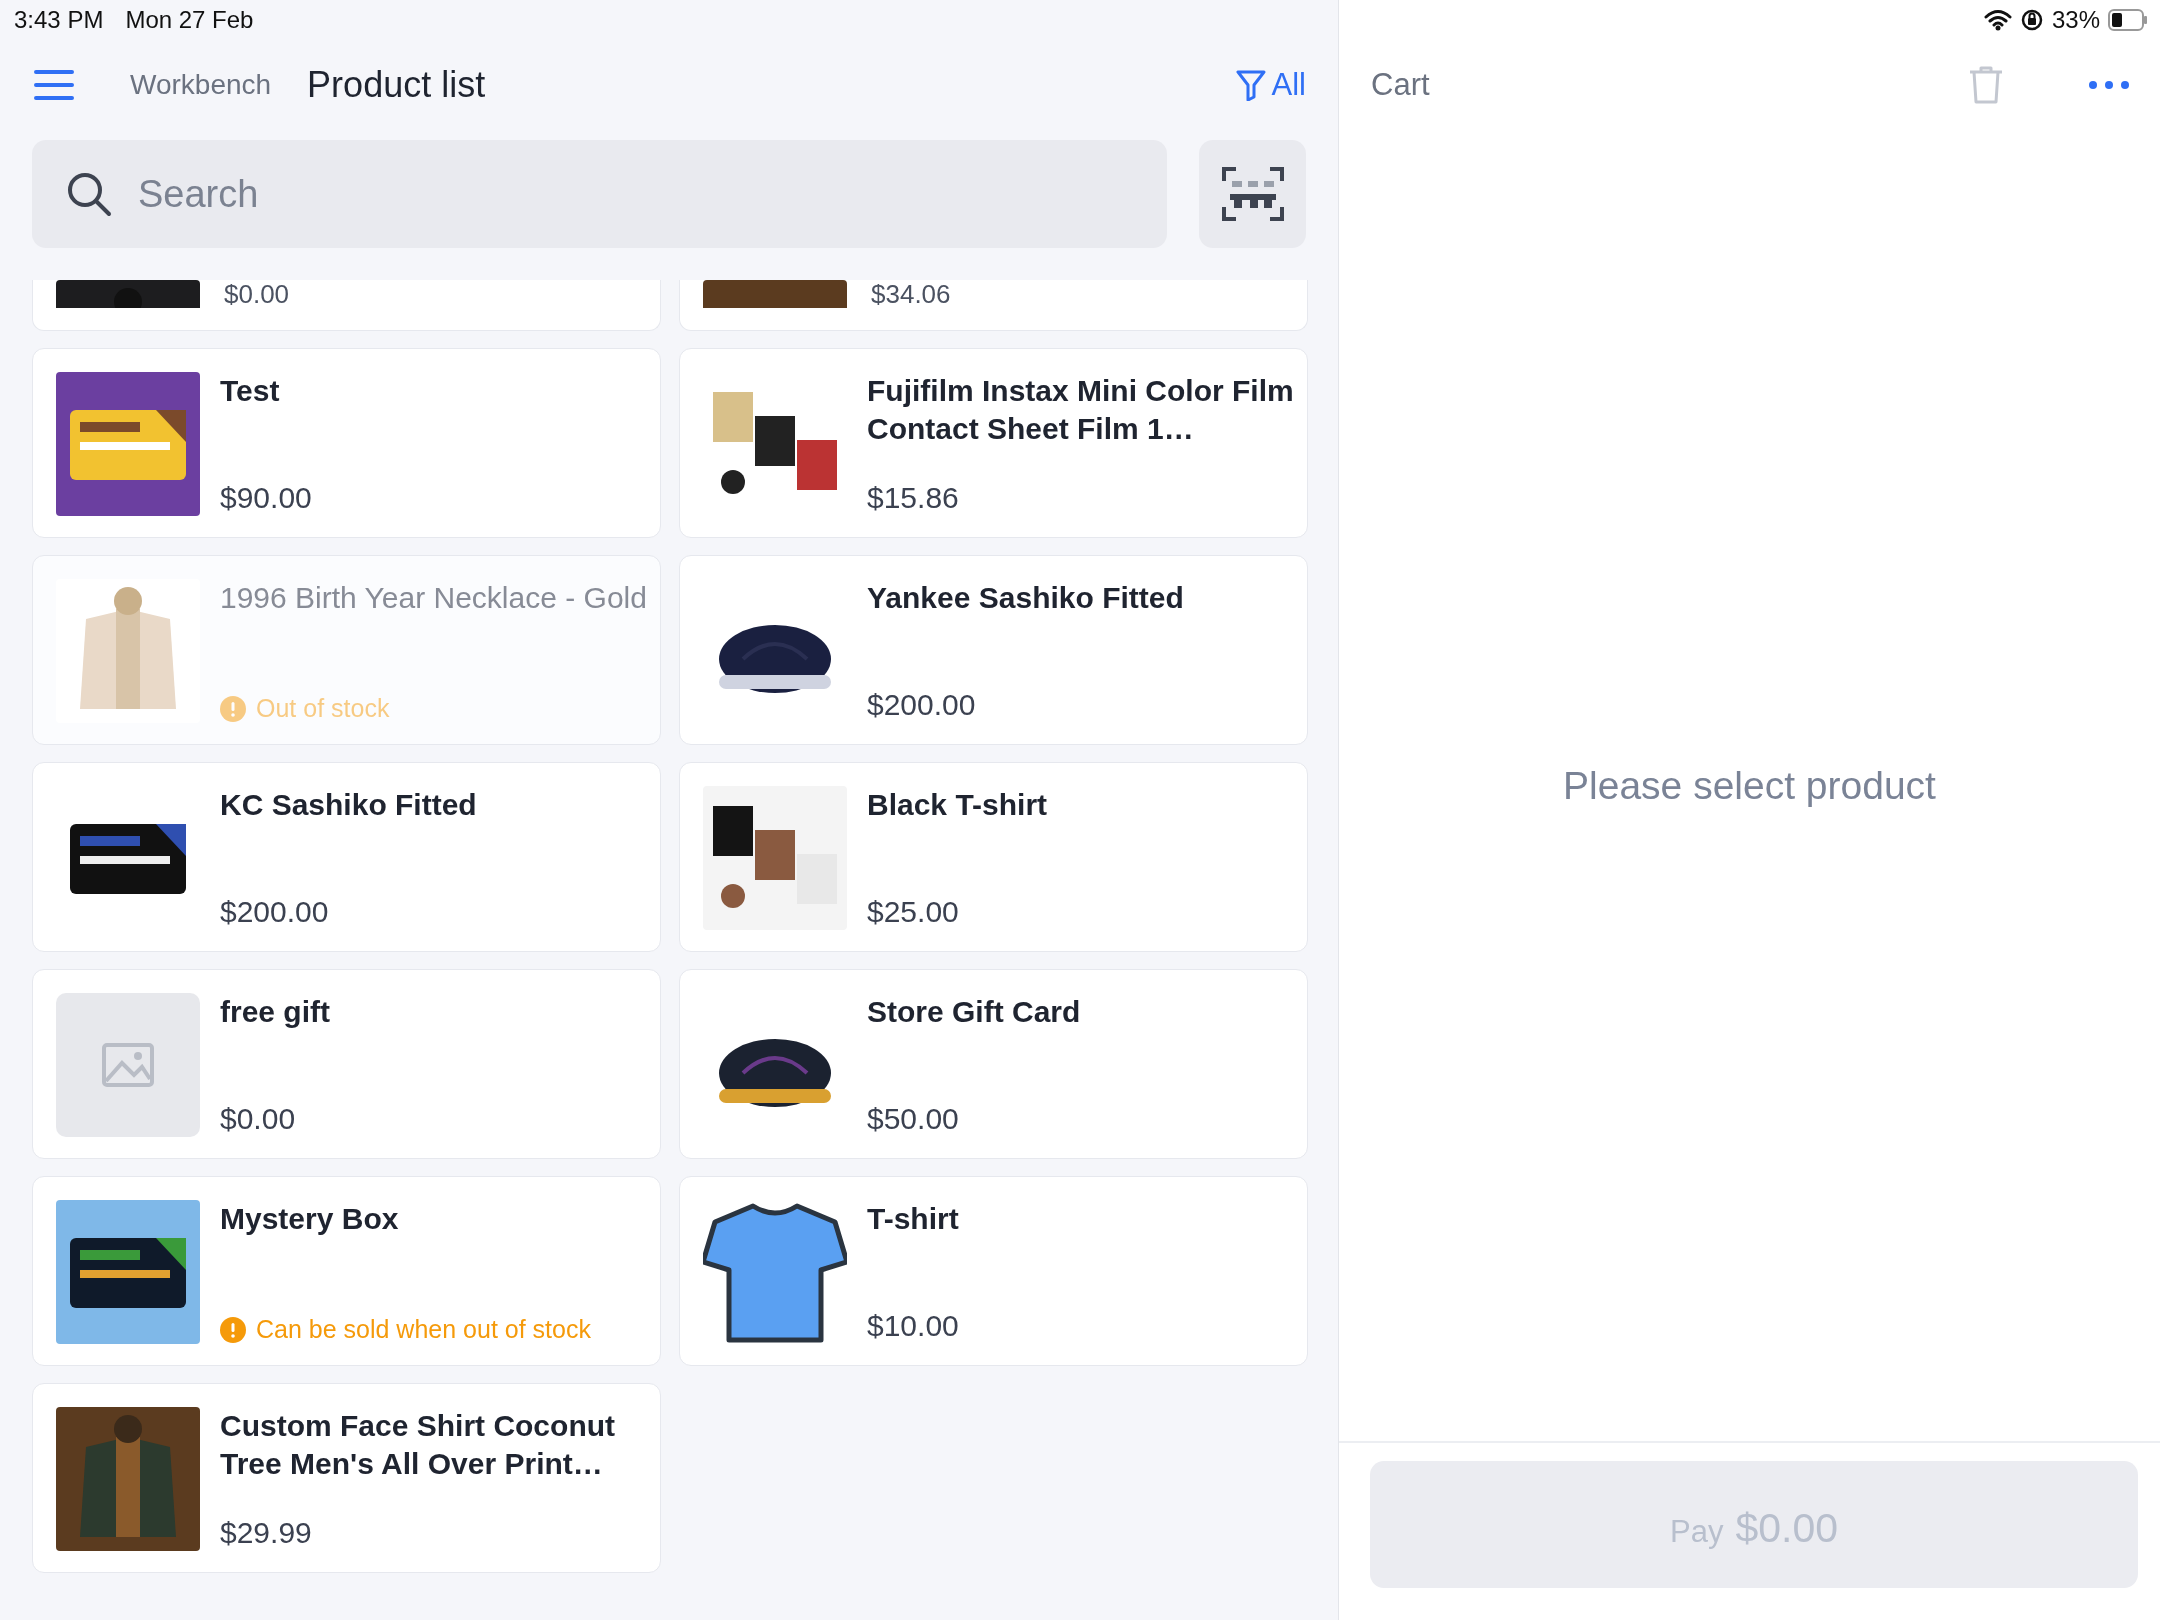  Describe the element at coordinates (189, 20) in the screenshot. I see `status-date: Mon 27 Feb` at that location.